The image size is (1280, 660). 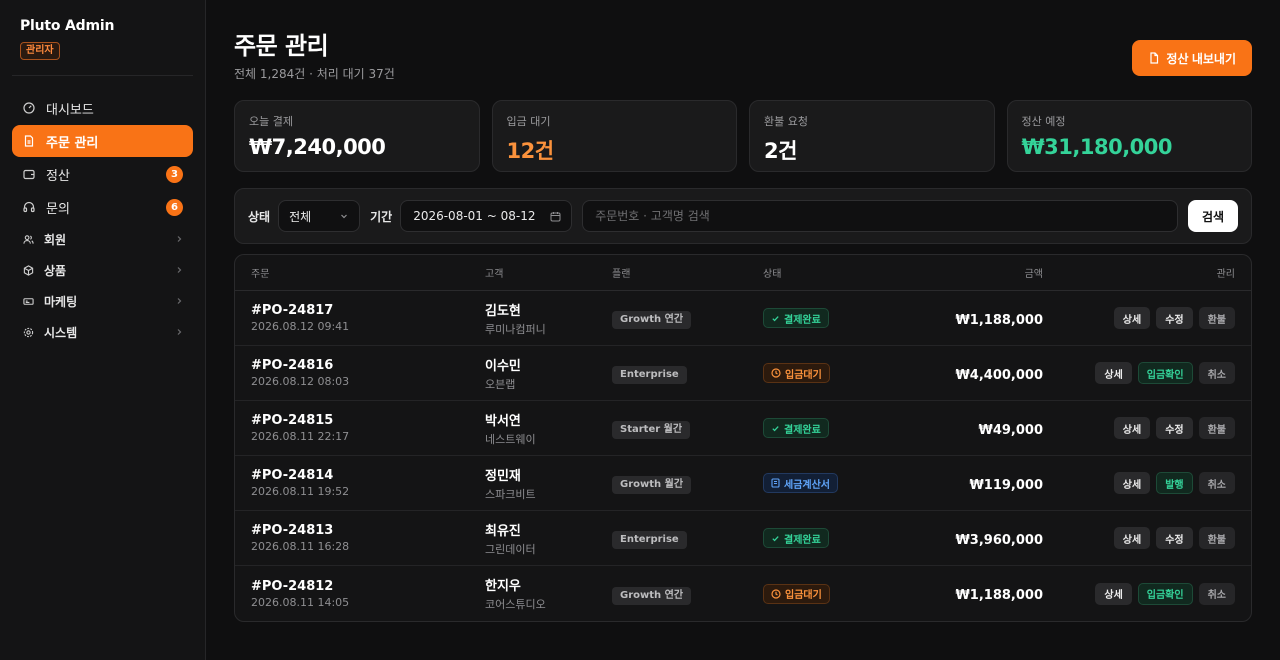 What do you see at coordinates (102, 108) in the screenshot?
I see `sidebar-item-0: 대시보드` at bounding box center [102, 108].